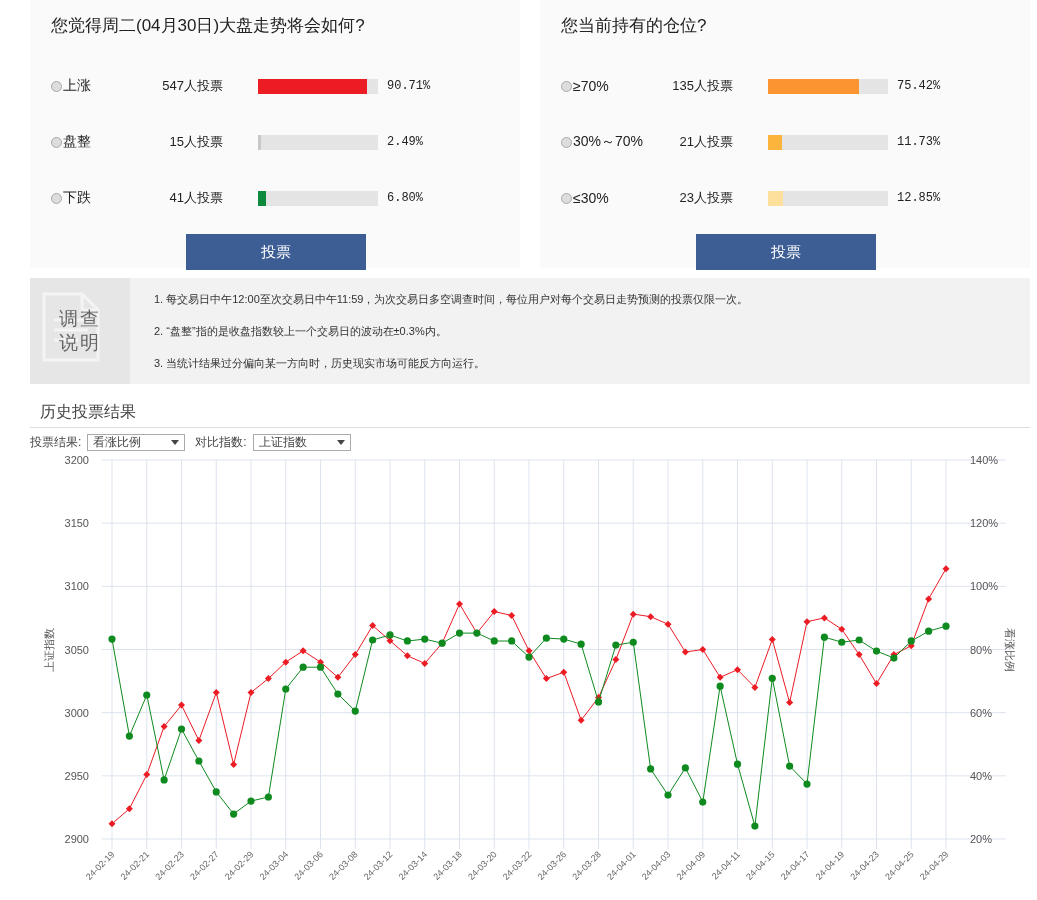  What do you see at coordinates (195, 142) in the screenshot?
I see `vote-count: 15人投票` at bounding box center [195, 142].